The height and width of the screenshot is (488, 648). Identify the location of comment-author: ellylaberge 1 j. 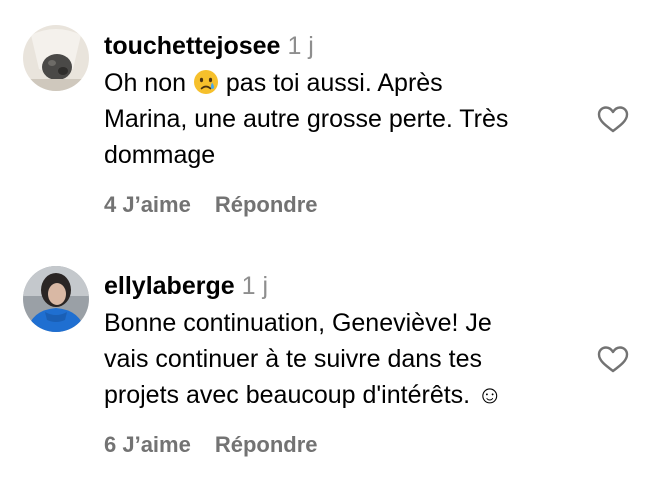
(186, 286).